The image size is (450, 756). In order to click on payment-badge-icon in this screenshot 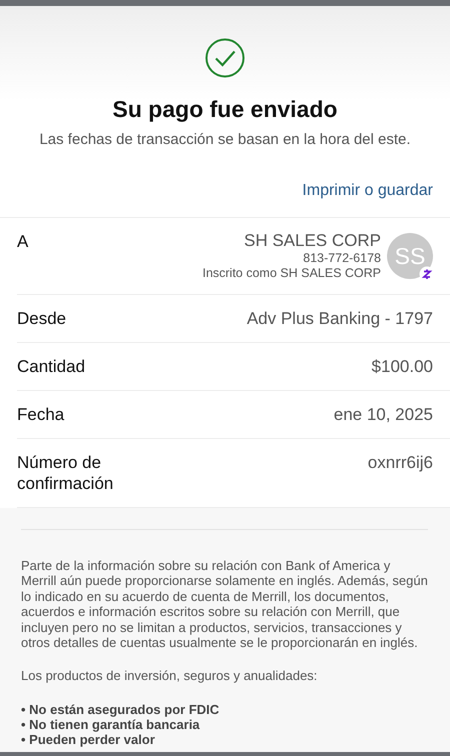, I will do `click(427, 274)`.